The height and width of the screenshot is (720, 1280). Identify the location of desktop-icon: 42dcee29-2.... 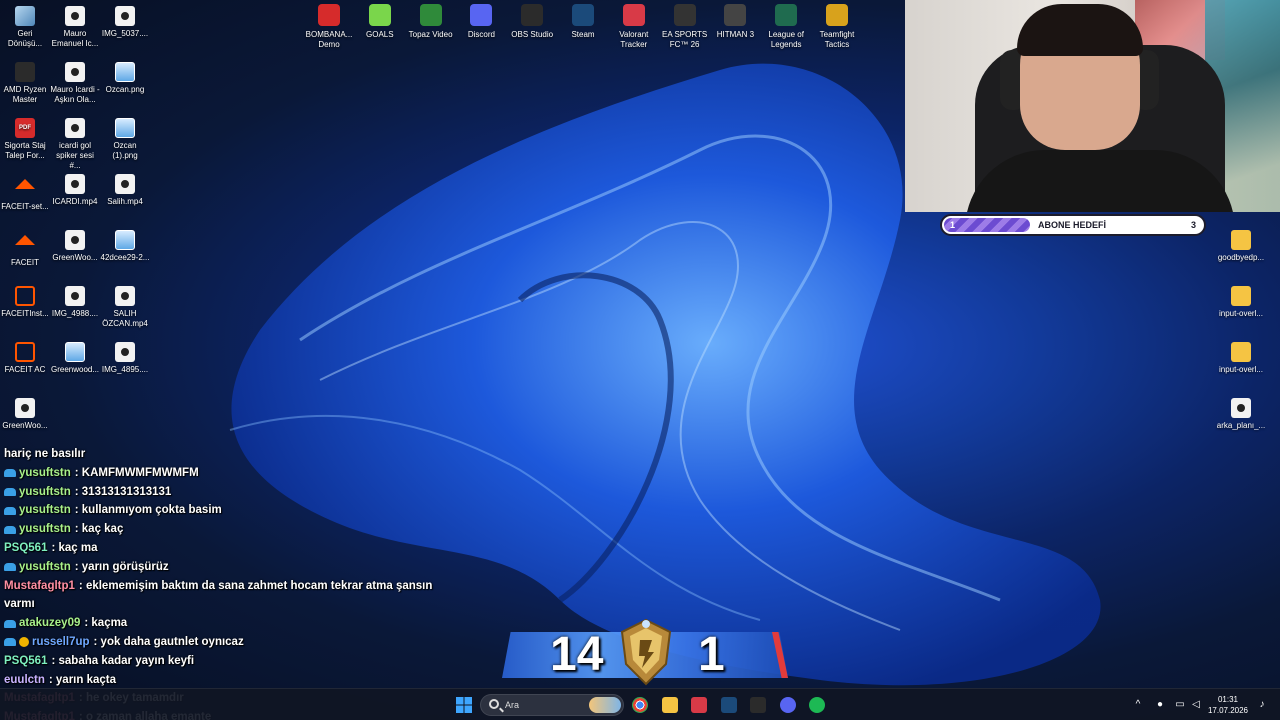
(125, 246).